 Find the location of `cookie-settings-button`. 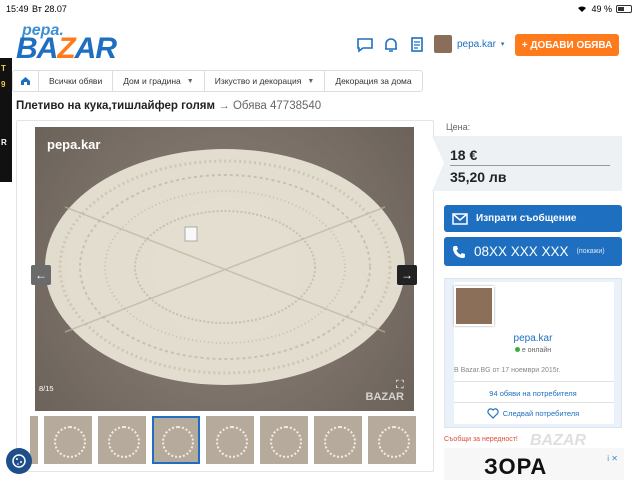

cookie-settings-button is located at coordinates (19, 461).